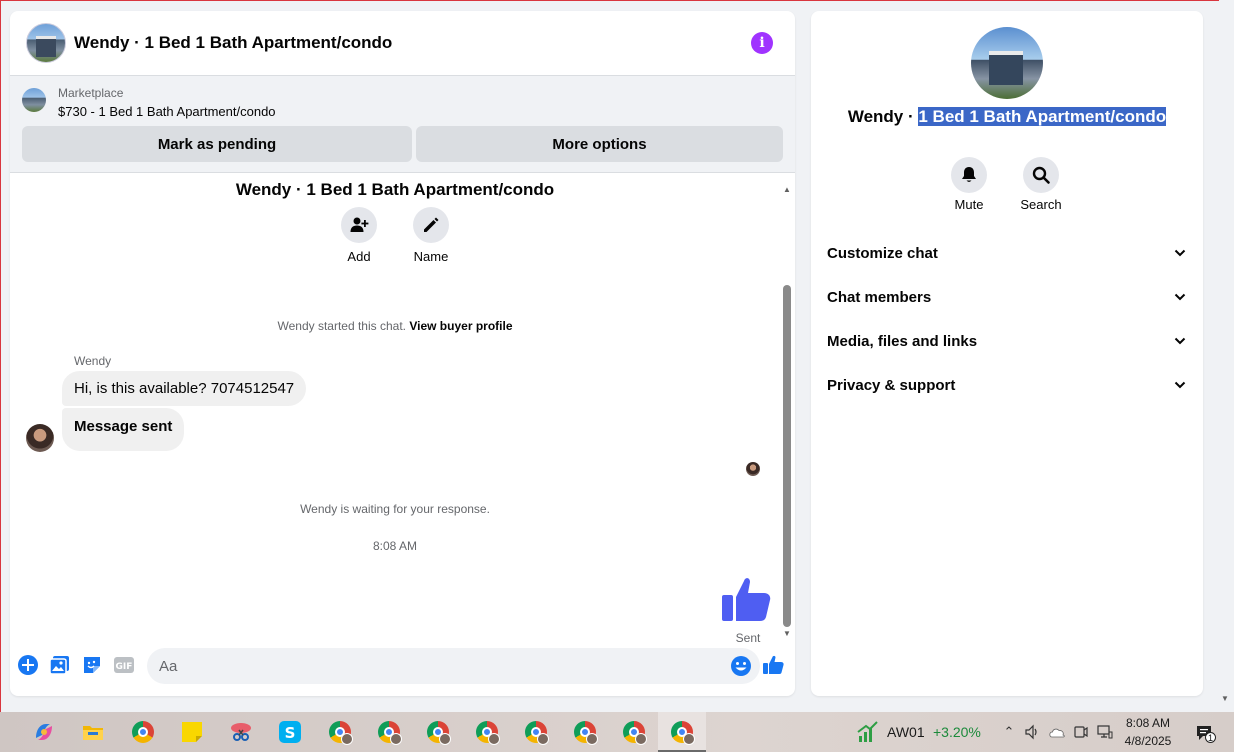 The image size is (1234, 752). What do you see at coordinates (1032, 732) in the screenshot?
I see `volume-icon` at bounding box center [1032, 732].